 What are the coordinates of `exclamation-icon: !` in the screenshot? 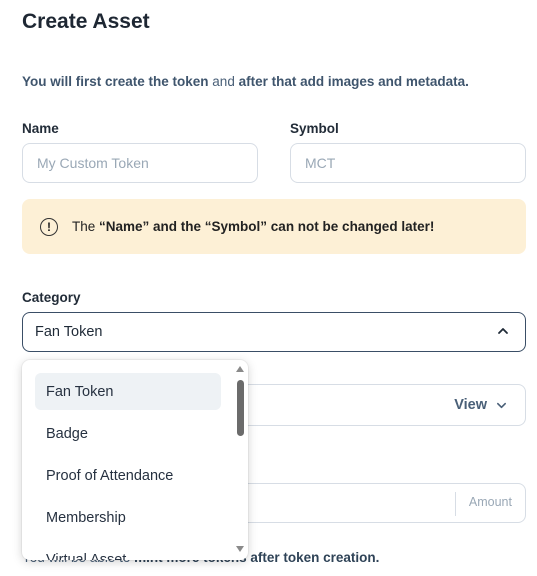 It's located at (49, 226).